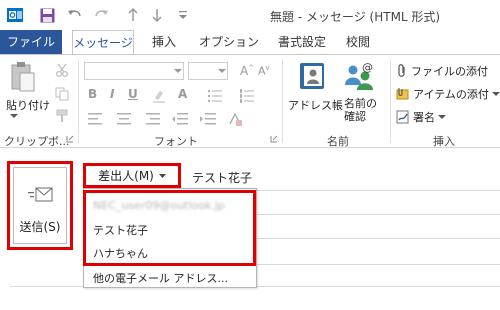  Describe the element at coordinates (62, 70) in the screenshot. I see `cut-icon` at that location.